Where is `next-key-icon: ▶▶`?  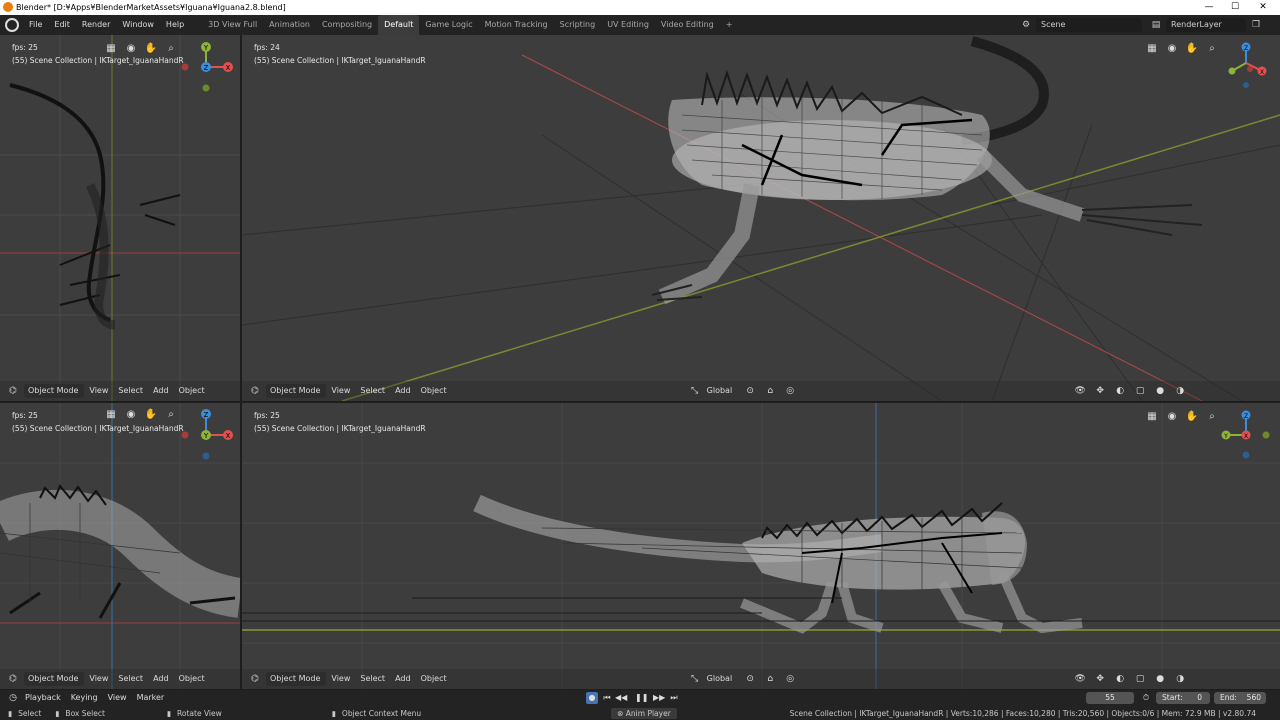 next-key-icon: ▶▶ is located at coordinates (659, 698).